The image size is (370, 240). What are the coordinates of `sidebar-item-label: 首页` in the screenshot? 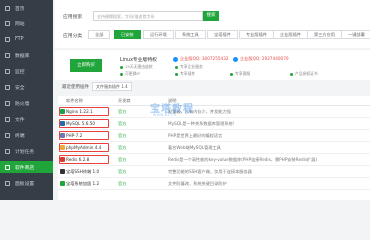 It's located at (20, 9).